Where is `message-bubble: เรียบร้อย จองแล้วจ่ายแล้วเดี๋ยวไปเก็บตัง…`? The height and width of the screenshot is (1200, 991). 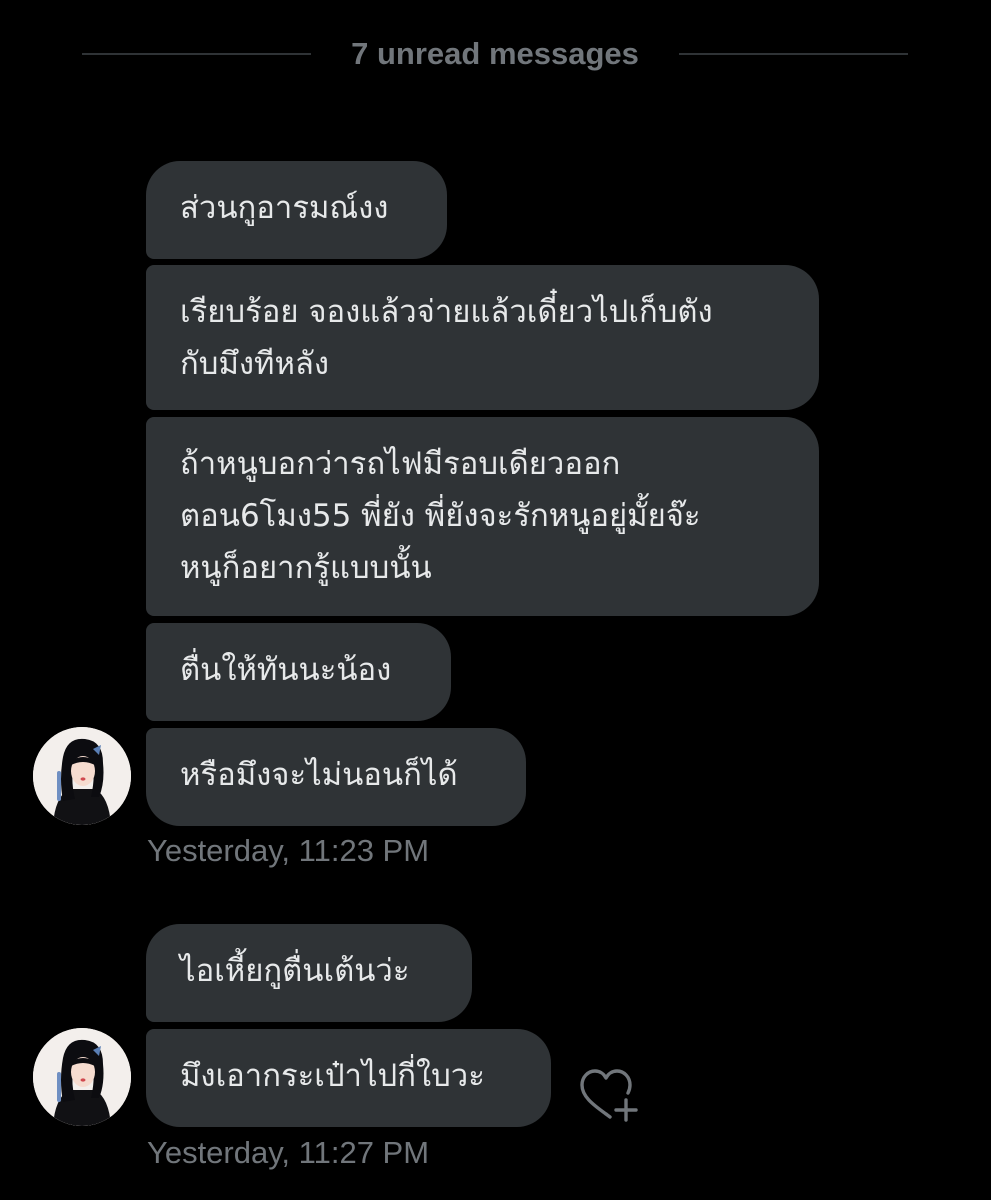
message-bubble: เรียบร้อย จองแล้วจ่ายแล้วเดี๋ยวไปเก็บตัง… is located at coordinates (482, 337).